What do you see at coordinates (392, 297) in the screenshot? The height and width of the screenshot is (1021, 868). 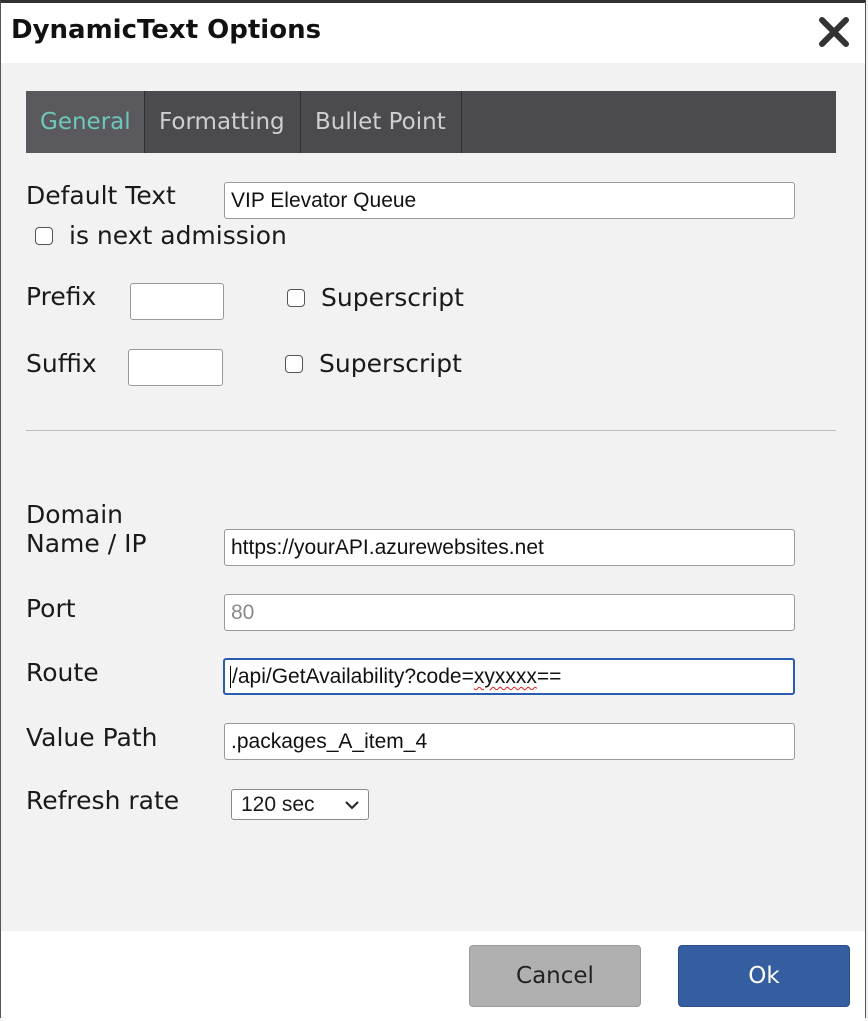 I see `prefix-superscript-label: Superscript` at bounding box center [392, 297].